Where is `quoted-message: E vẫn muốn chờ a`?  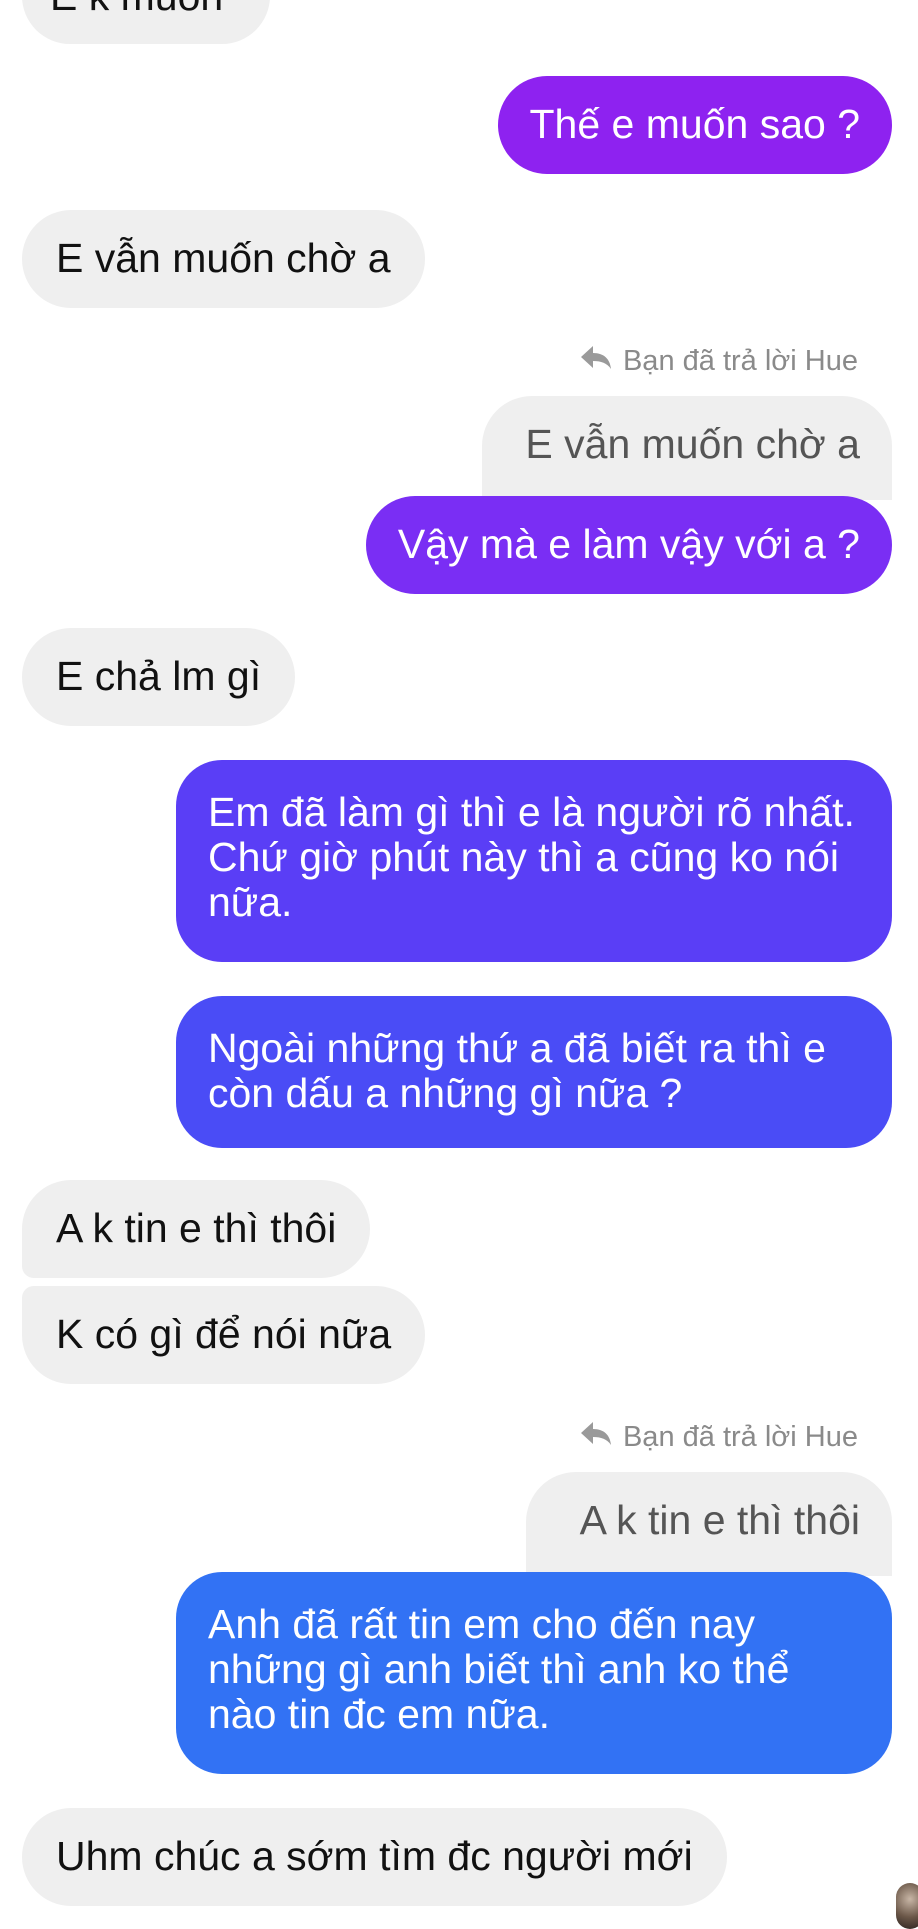 quoted-message: E vẫn muốn chờ a is located at coordinates (687, 448).